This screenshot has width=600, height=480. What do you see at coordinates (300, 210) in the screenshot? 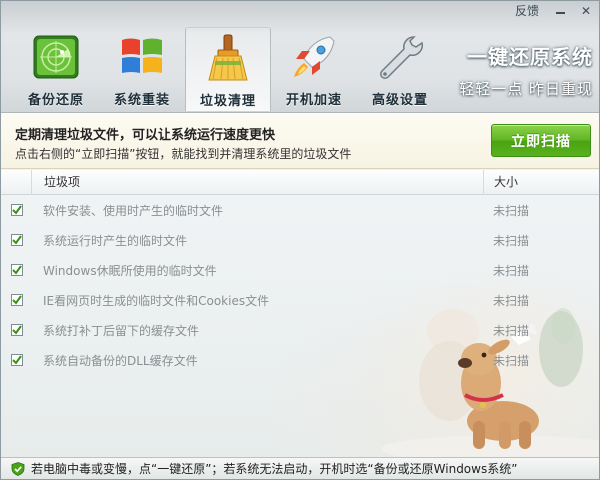
I see `table-row: 软件安装、使用时产生的临时文件 未扫描` at bounding box center [300, 210].